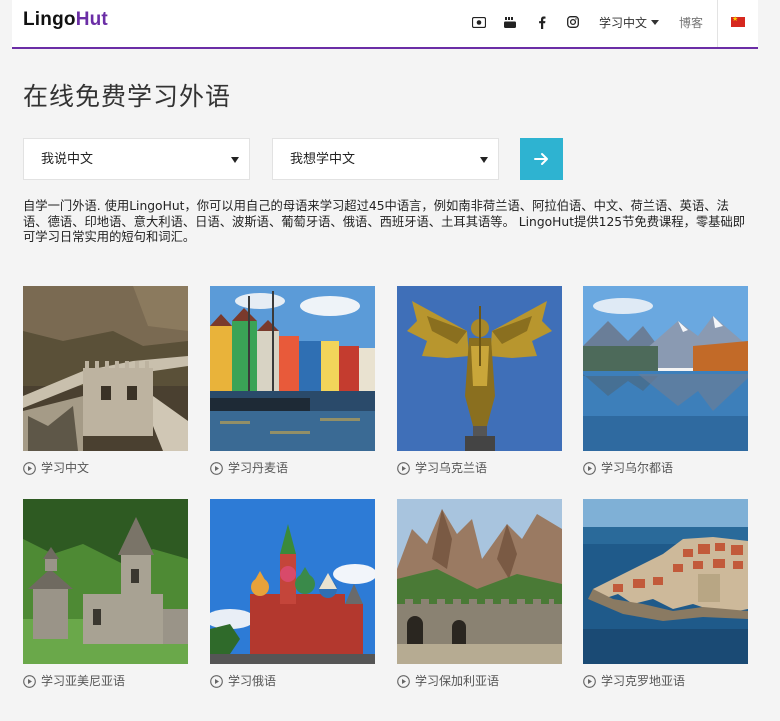  What do you see at coordinates (105, 468) in the screenshot?
I see `course-link: 学习中文` at bounding box center [105, 468].